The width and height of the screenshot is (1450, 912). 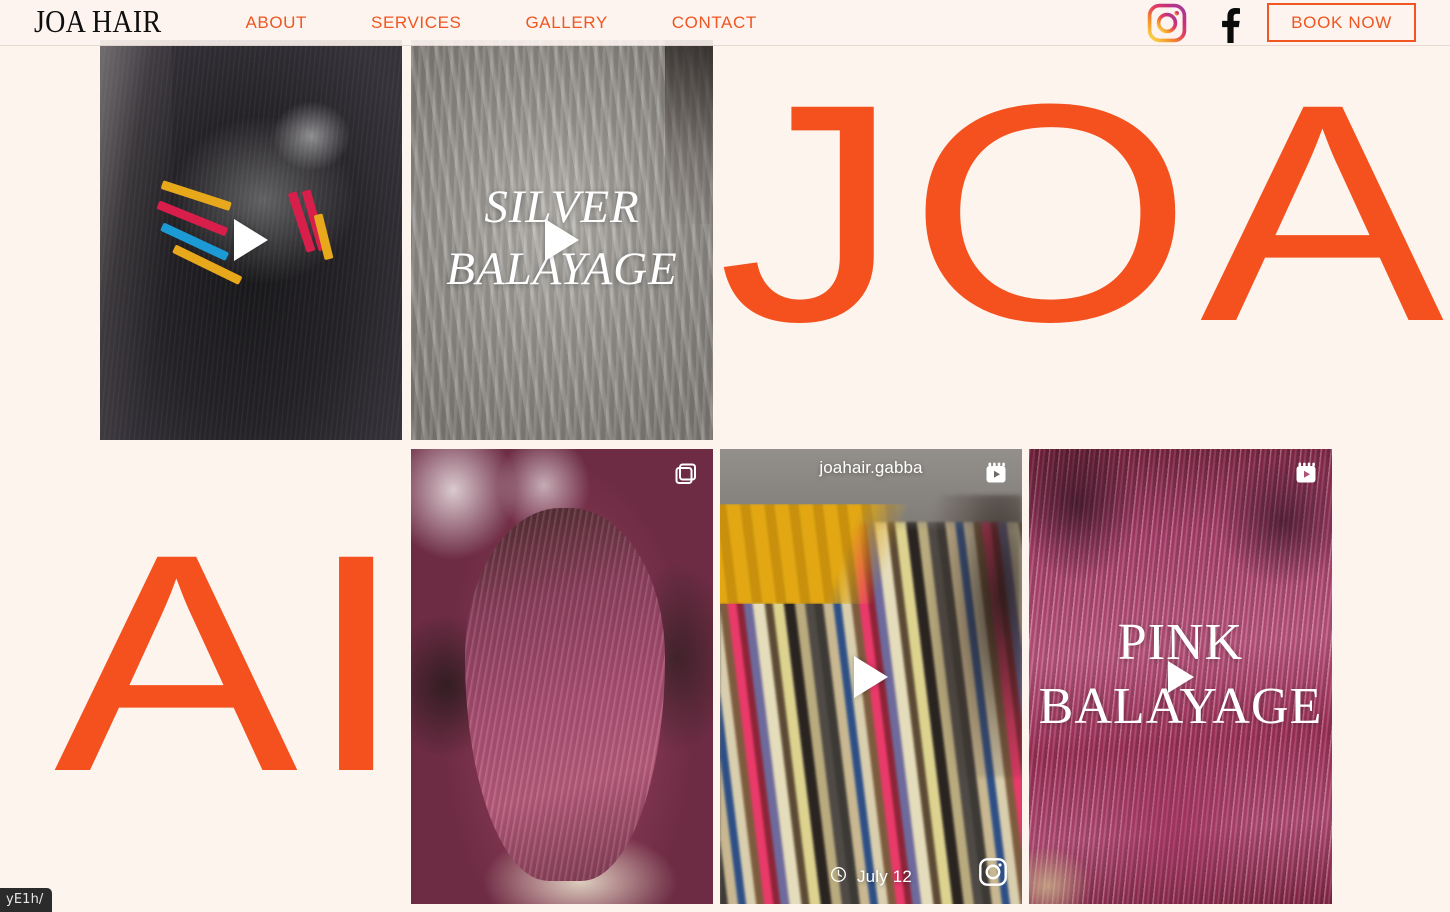 I want to click on feed-tile-silver-balayage: SILVER BALAYAGE, so click(x=562, y=240).